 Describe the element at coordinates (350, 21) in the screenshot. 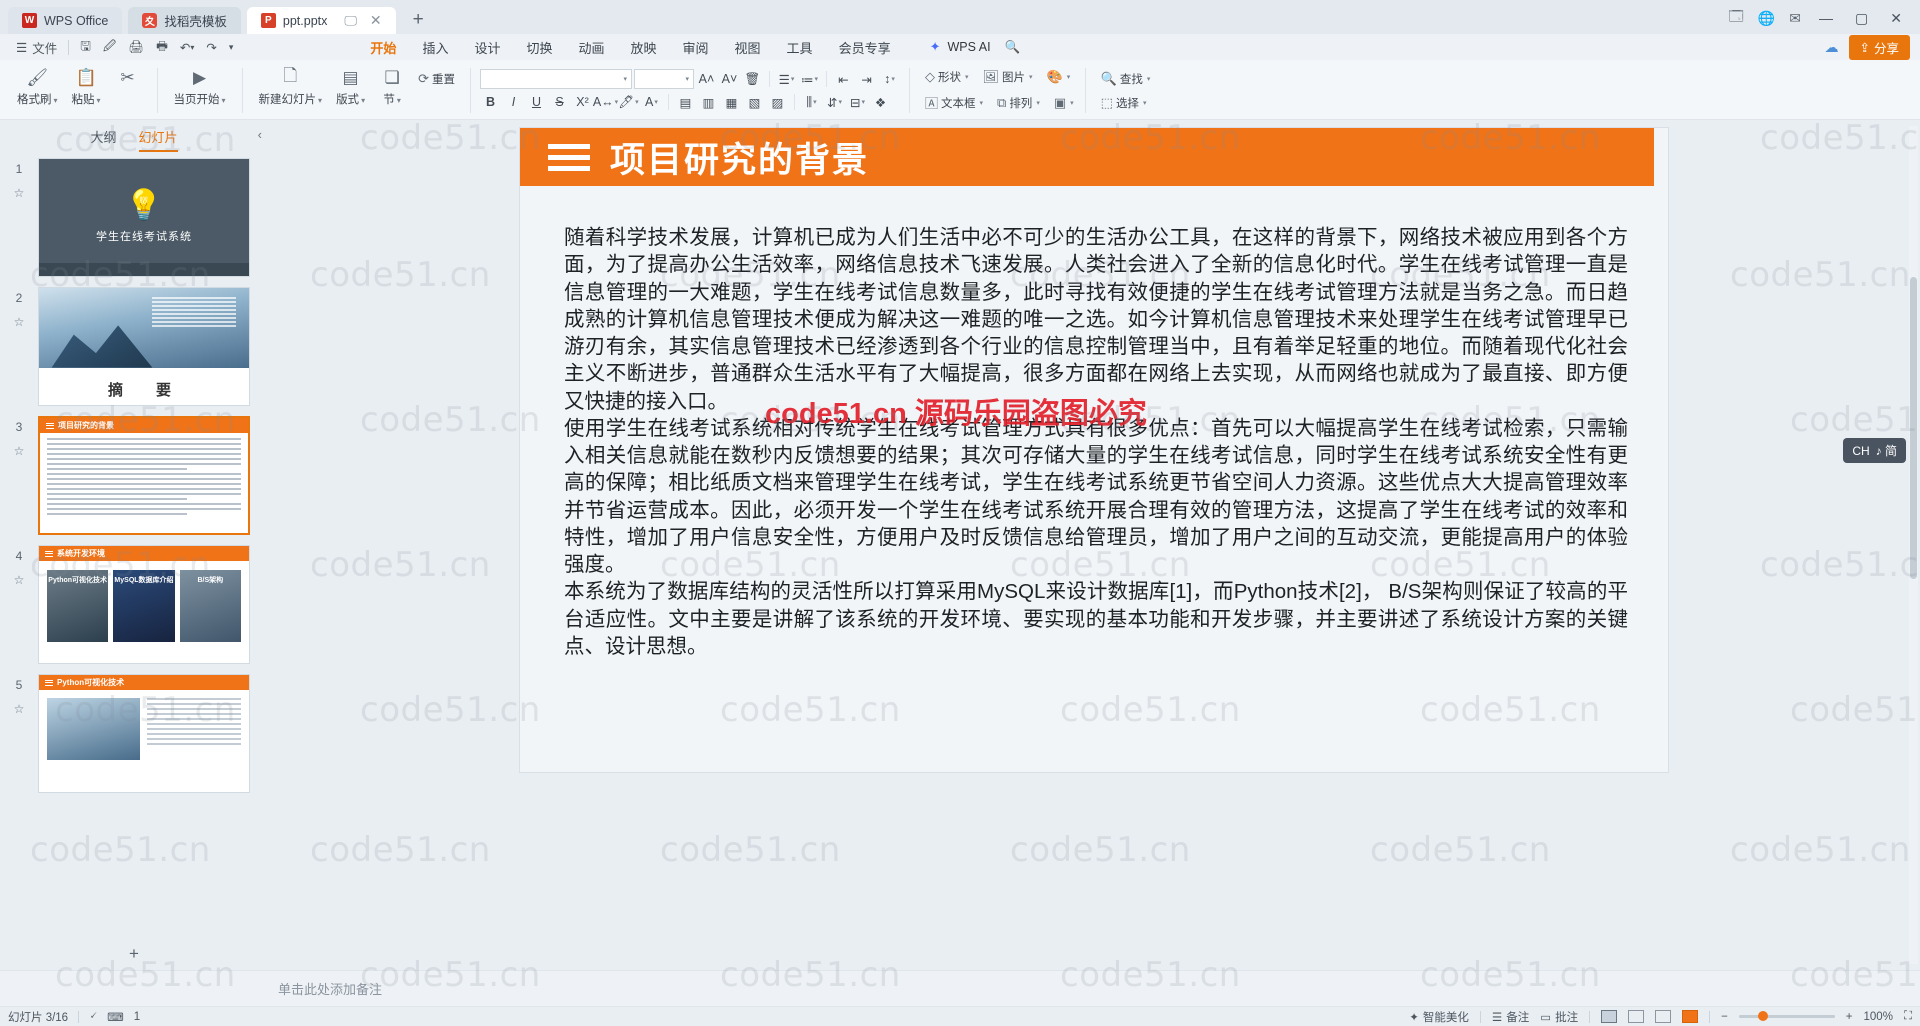

I see `monitor-icon: 🖵` at that location.